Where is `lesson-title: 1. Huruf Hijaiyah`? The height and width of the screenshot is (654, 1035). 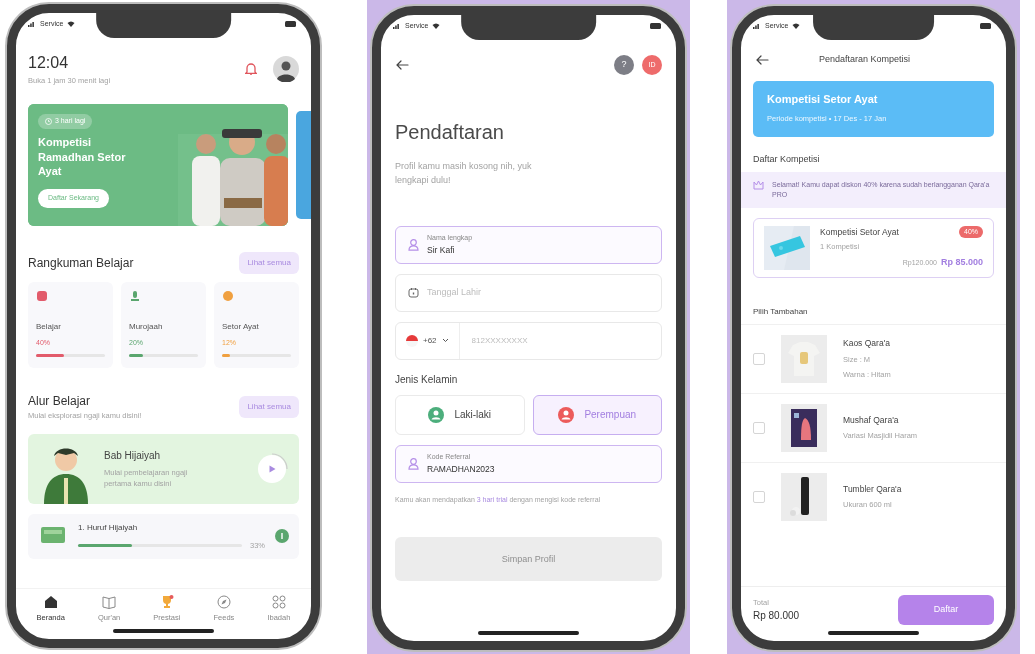
lesson-title: 1. Huruf Hijaiyah is located at coordinates (108, 527).